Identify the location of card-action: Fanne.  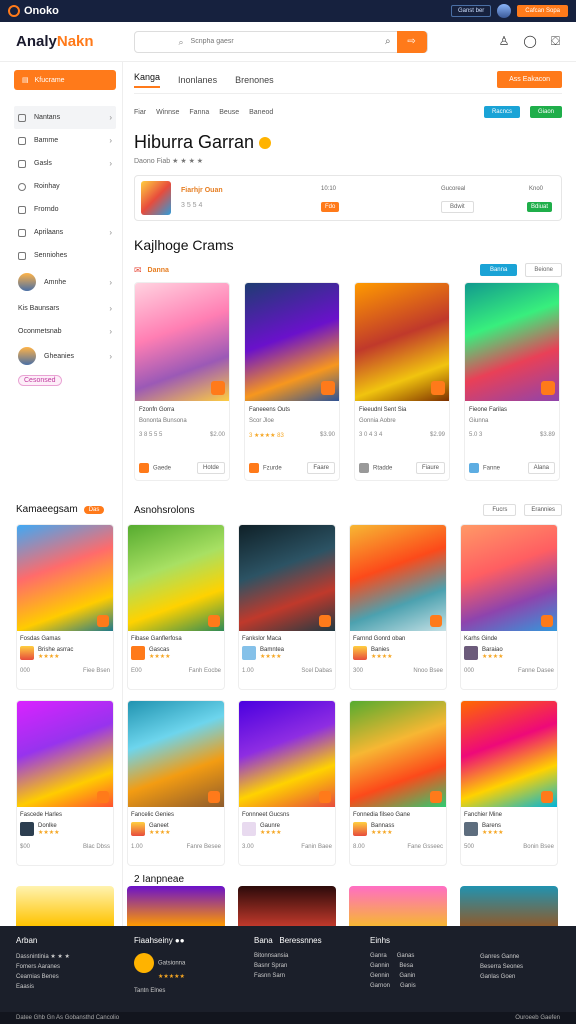
(484, 468).